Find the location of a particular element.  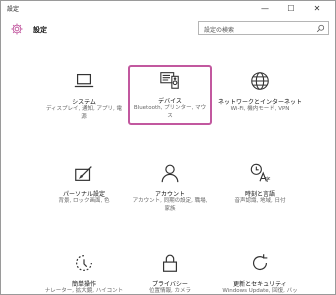

tile-desc: 位置情報, カメラ is located at coordinates (170, 291).